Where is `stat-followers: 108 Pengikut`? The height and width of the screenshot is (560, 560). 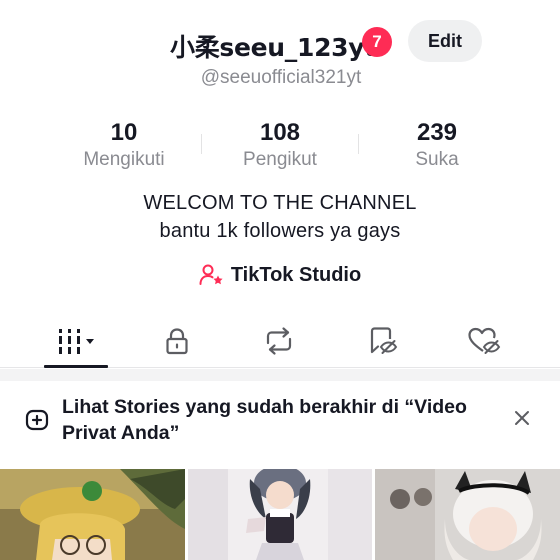
stat-followers: 108 Pengikut is located at coordinates (280, 145).